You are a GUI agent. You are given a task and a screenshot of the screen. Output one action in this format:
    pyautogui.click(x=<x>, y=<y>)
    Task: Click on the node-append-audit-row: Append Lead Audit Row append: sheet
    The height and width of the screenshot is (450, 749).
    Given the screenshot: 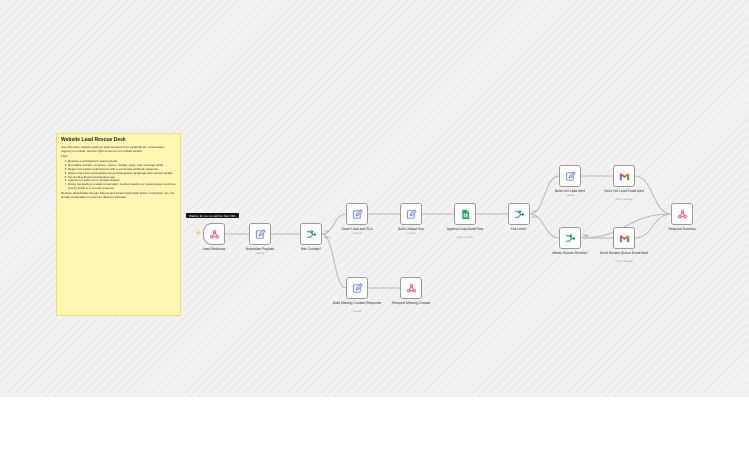 What is the action you would take?
    pyautogui.click(x=465, y=221)
    